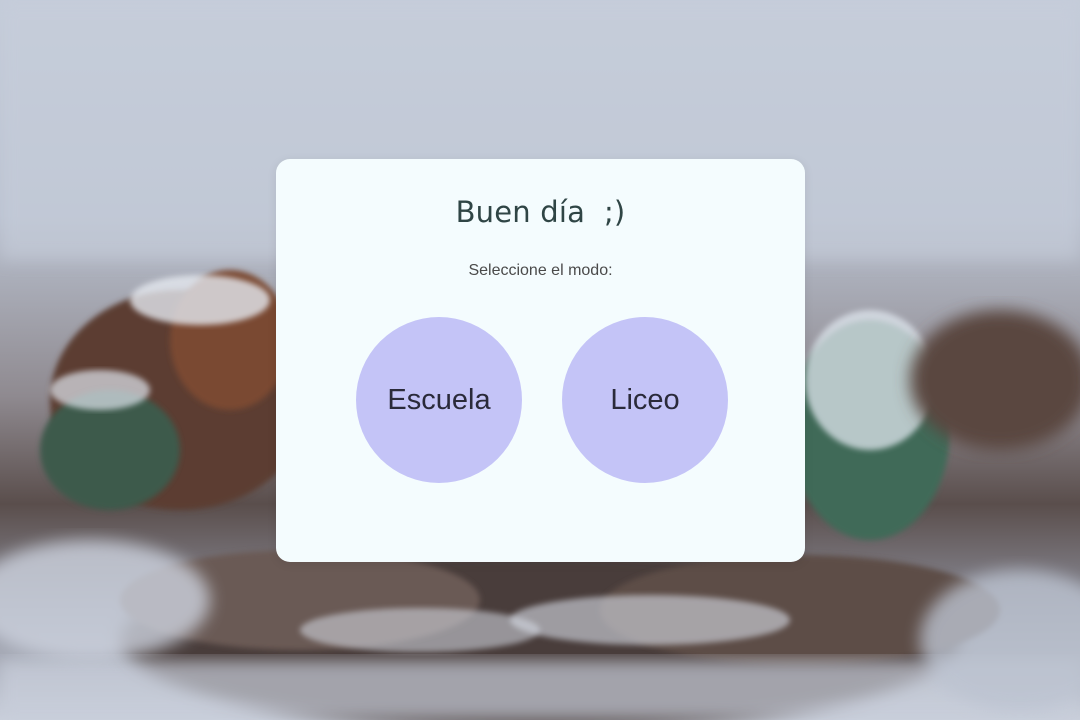 The image size is (1080, 720). I want to click on escuela-mode-button: Escuela, so click(439, 400).